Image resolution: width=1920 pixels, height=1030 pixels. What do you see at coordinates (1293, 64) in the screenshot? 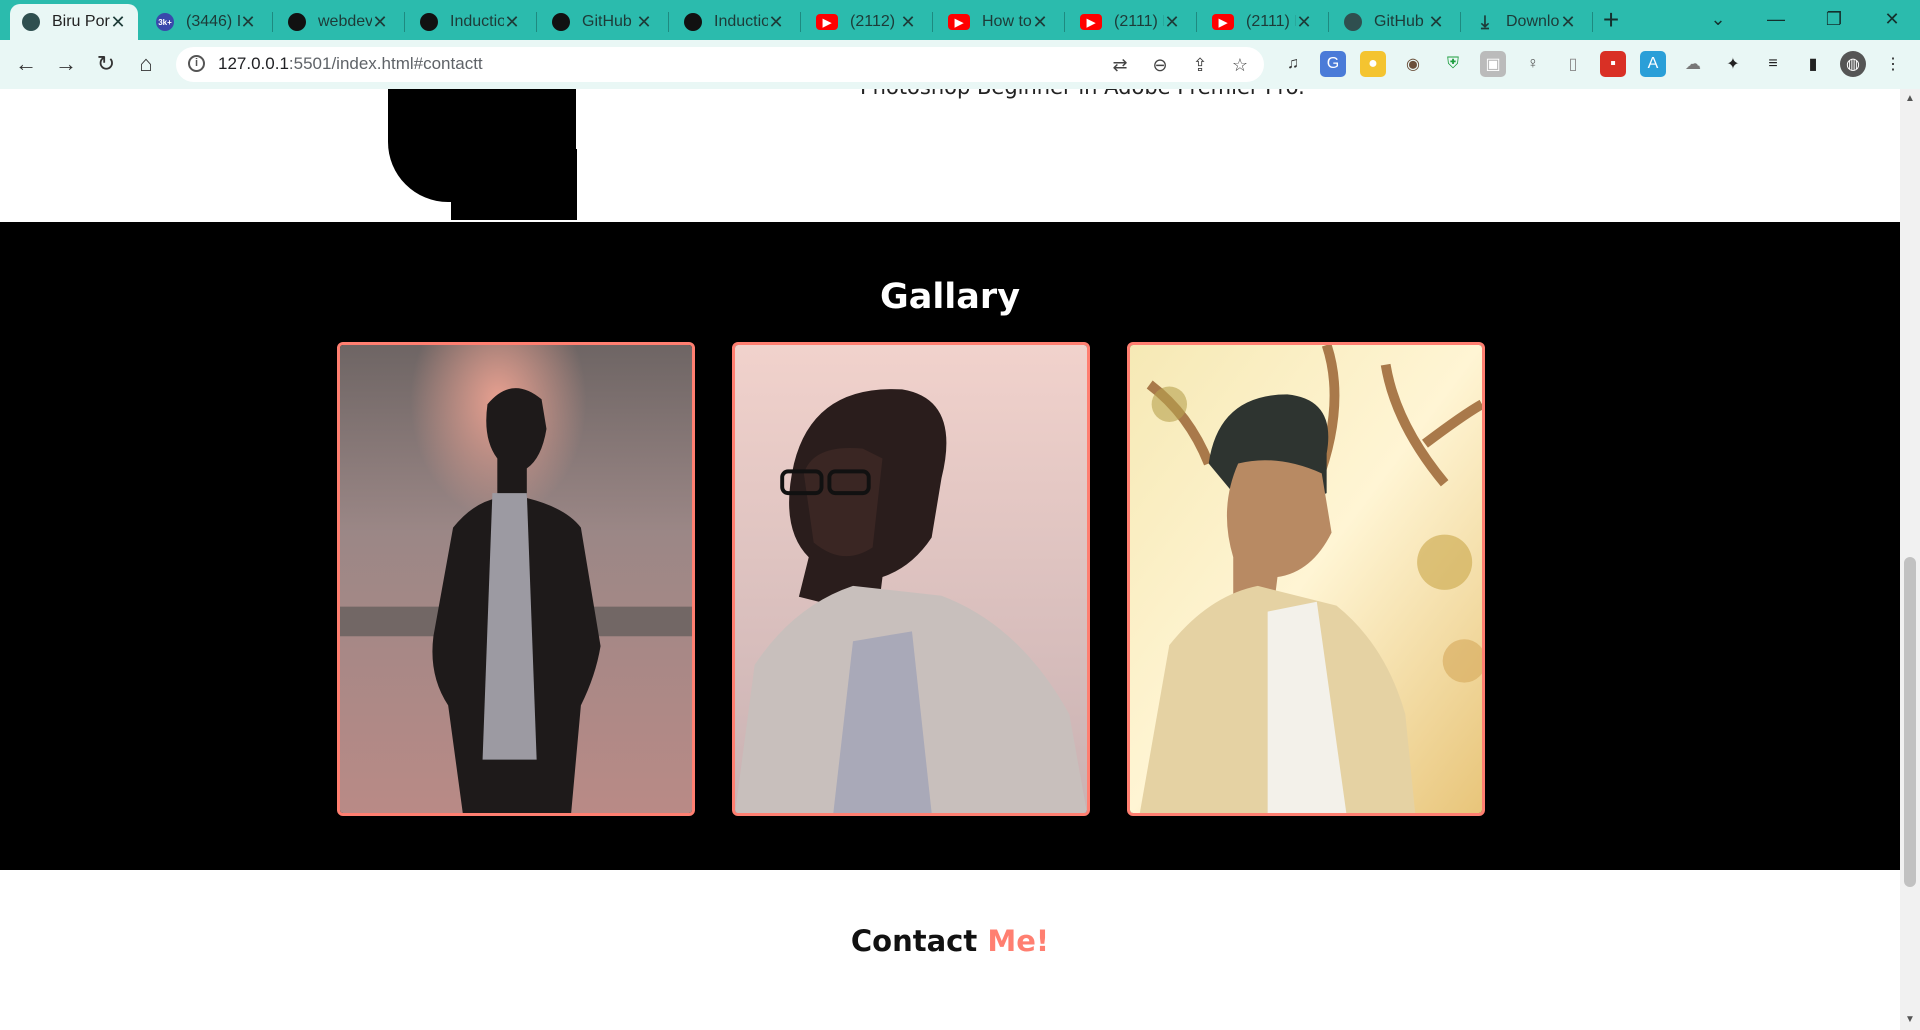
I see `read-aloud-icon: ♫` at bounding box center [1293, 64].